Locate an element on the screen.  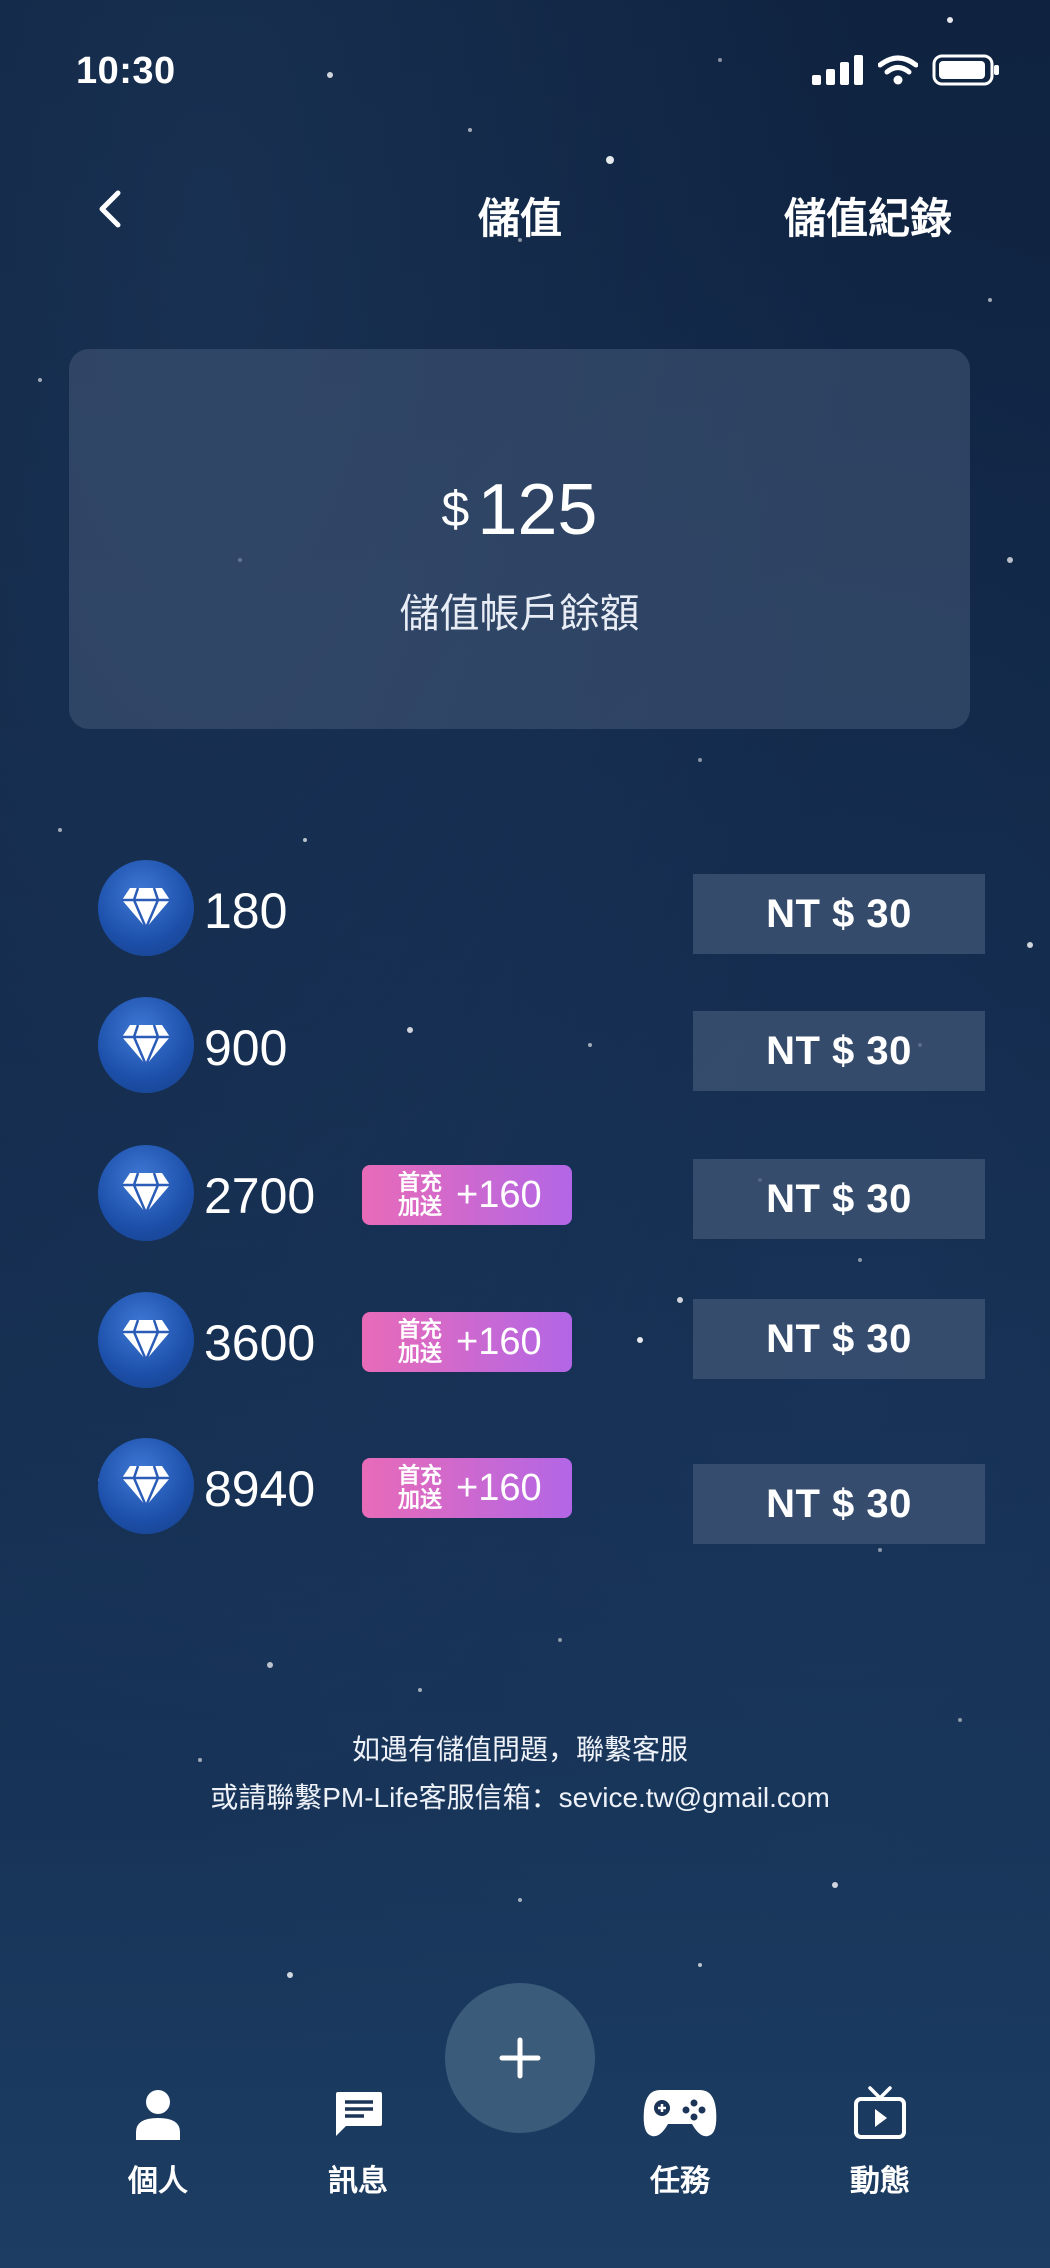
package-row: 3600 首充 加送 +160 NT $ 30 is located at coordinates (541, 1342).